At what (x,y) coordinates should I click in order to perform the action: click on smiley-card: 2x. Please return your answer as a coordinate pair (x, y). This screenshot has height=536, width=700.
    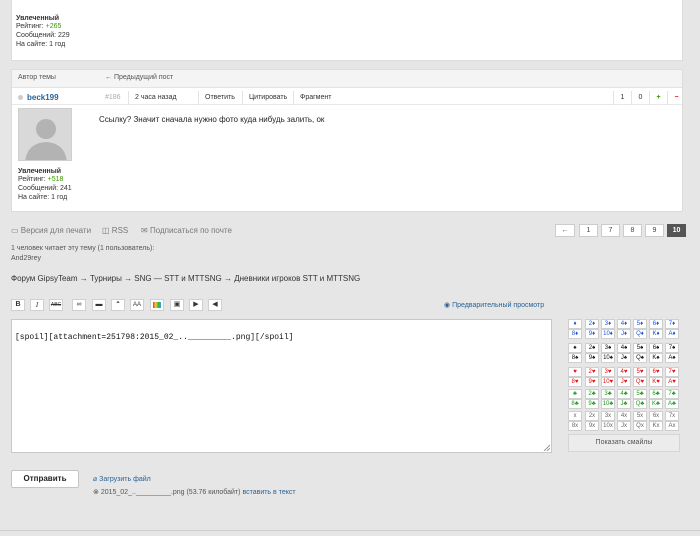
    Looking at the image, I should click on (592, 416).